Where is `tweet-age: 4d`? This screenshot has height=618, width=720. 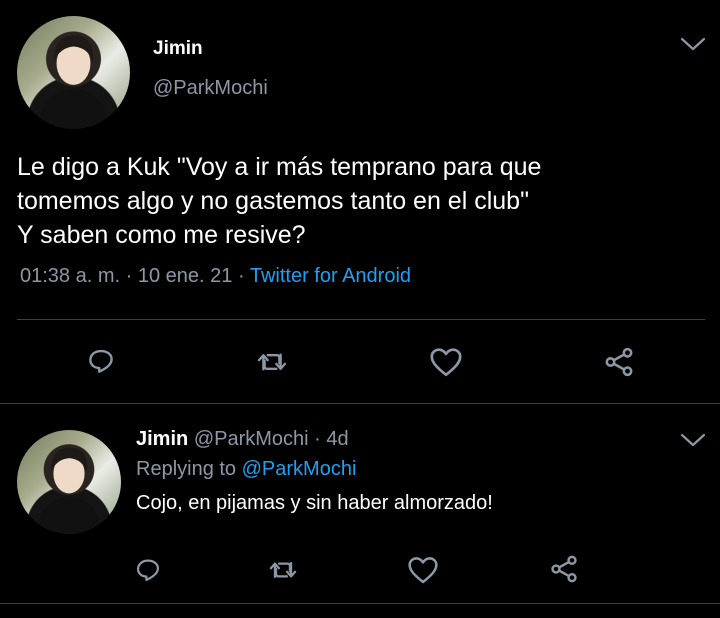
tweet-age: 4d is located at coordinates (337, 439).